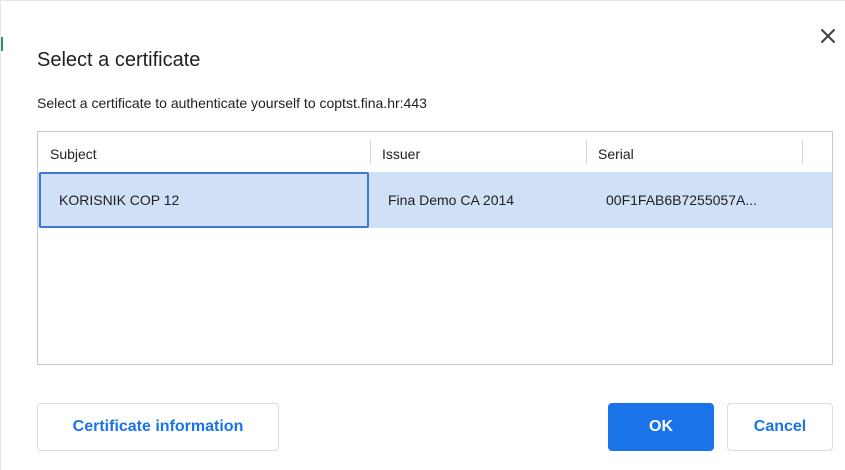 Image resolution: width=845 pixels, height=470 pixels. Describe the element at coordinates (119, 60) in the screenshot. I see `dialog-title: Select a certificate` at that location.